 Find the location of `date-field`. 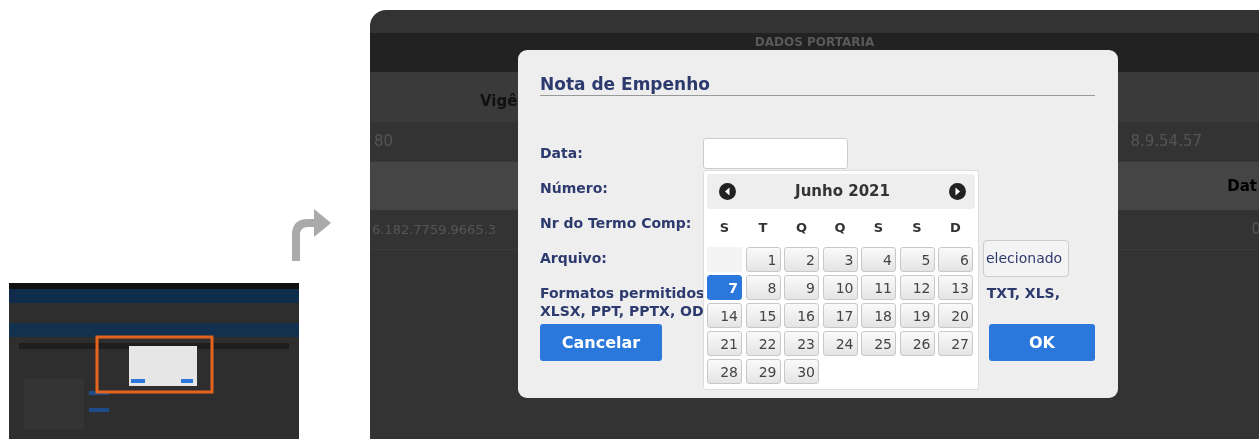

date-field is located at coordinates (775, 153).